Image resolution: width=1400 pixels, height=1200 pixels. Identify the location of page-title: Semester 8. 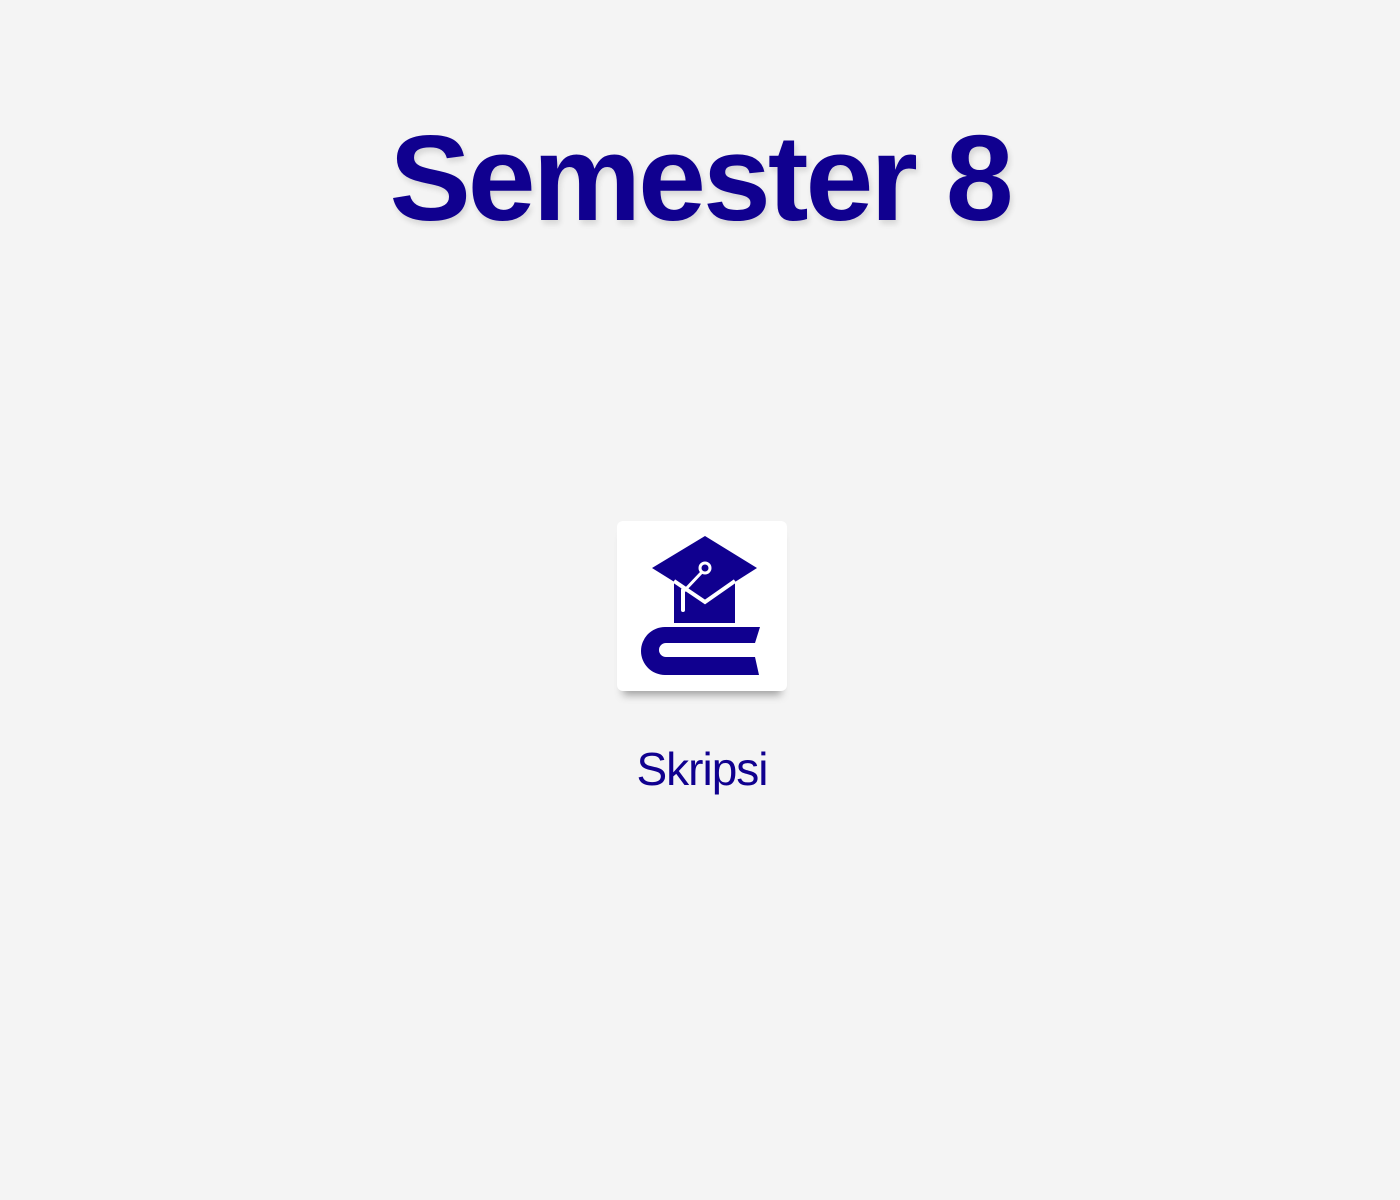
(701, 178).